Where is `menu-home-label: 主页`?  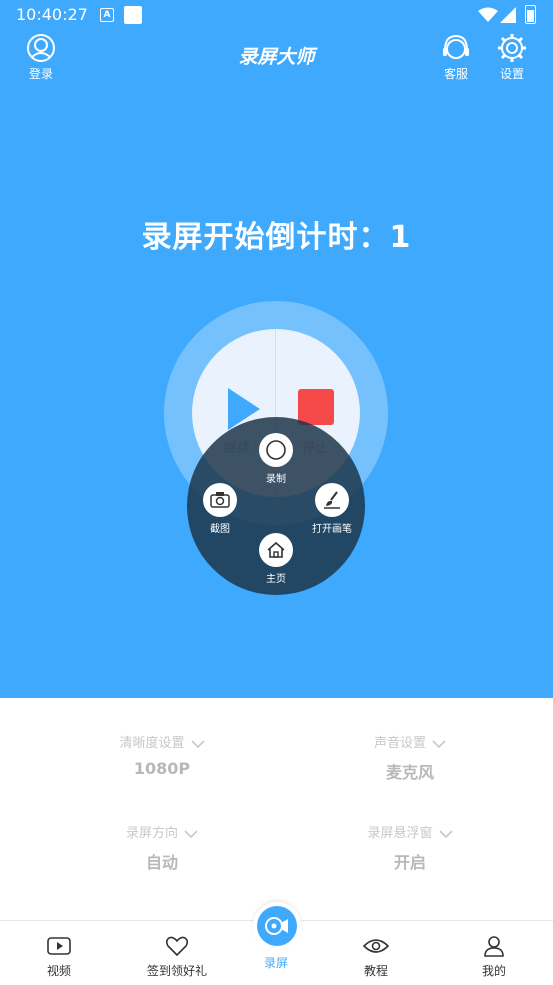 menu-home-label: 主页 is located at coordinates (276, 579).